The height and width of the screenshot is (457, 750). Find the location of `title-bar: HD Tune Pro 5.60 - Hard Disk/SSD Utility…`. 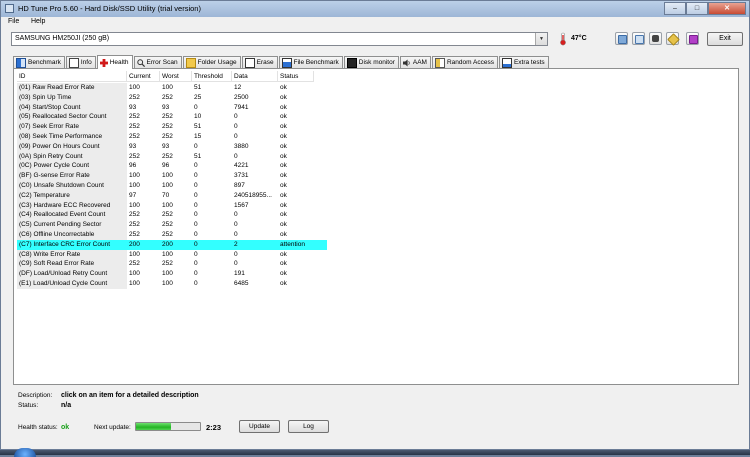

title-bar: HD Tune Pro 5.60 - Hard Disk/SSD Utility… is located at coordinates (375, 9).